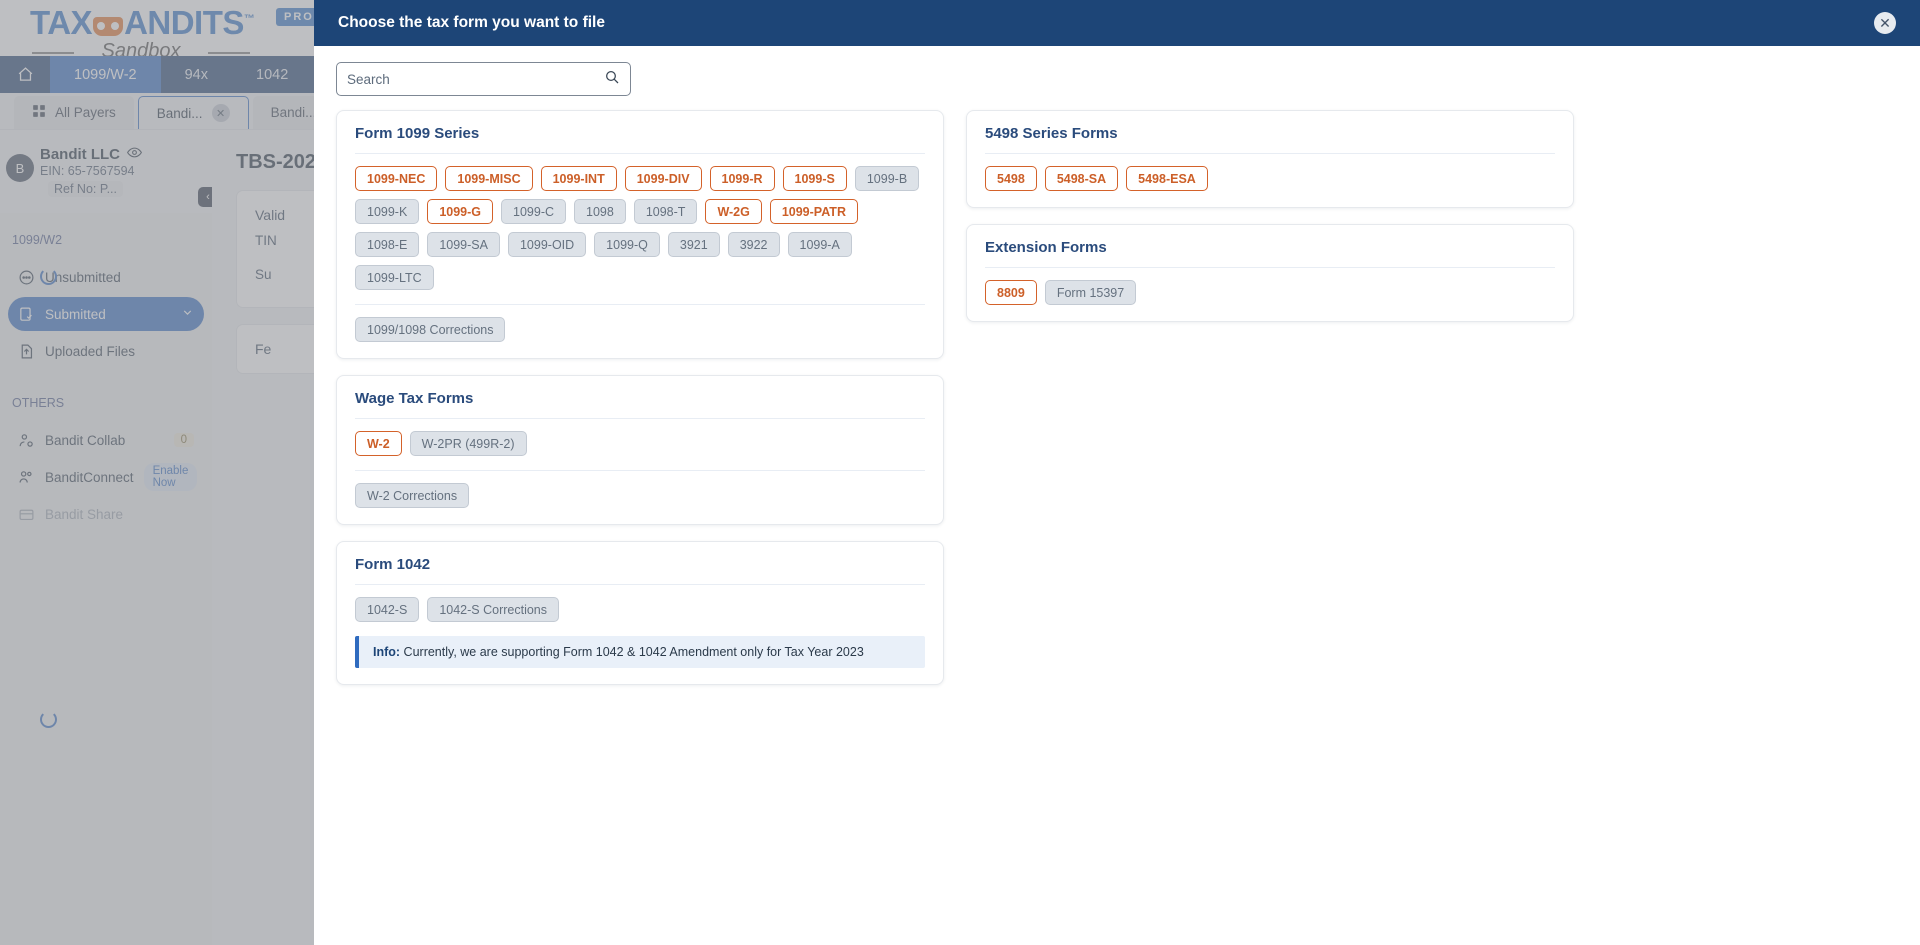  I want to click on form-chip-form-15397: Form 15397, so click(1090, 292).